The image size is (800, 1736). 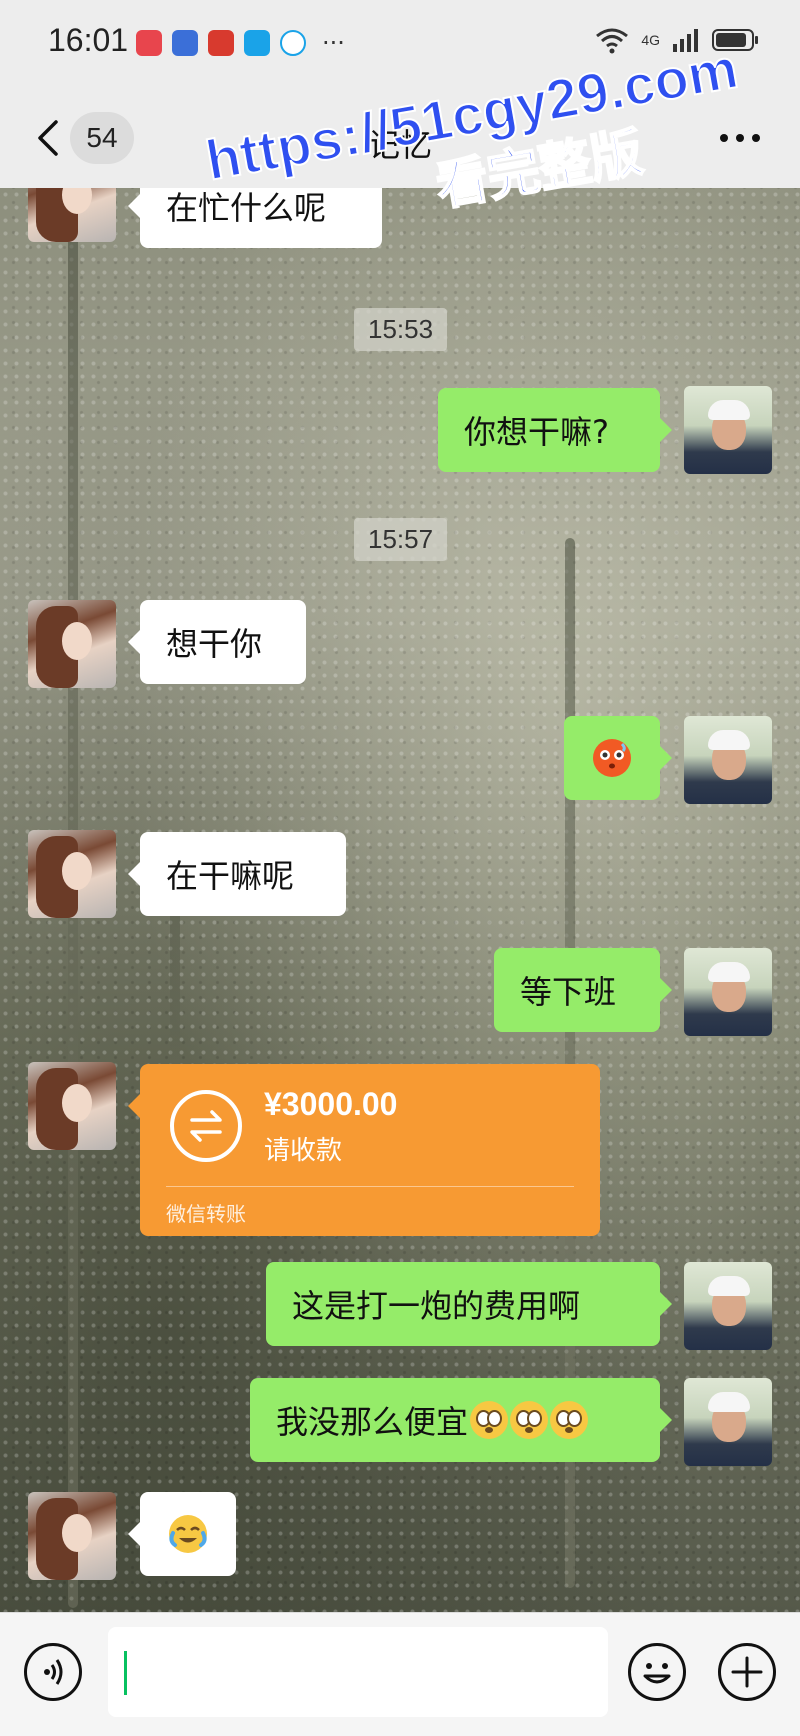 I want to click on input-bar, so click(x=400, y=1674).